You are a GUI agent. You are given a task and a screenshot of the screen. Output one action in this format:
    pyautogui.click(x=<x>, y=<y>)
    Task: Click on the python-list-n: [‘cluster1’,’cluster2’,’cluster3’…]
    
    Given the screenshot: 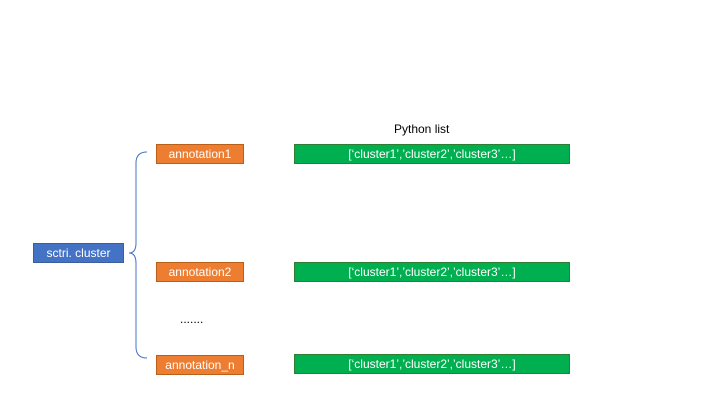 What is the action you would take?
    pyautogui.click(x=432, y=364)
    